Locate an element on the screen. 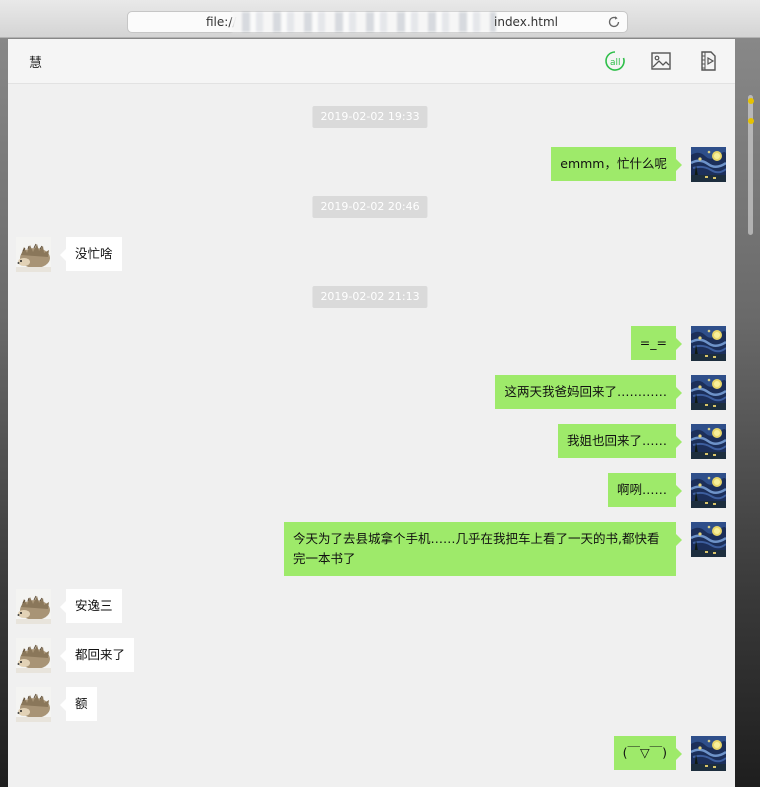 The image size is (760, 787). scrollbar-thumb is located at coordinates (750, 165).